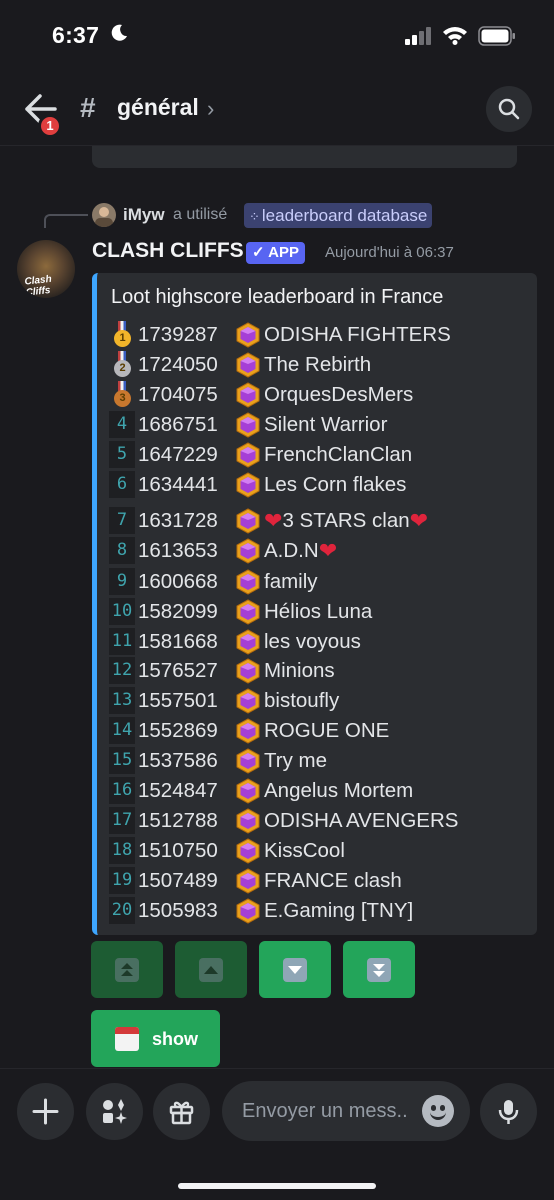 The width and height of the screenshot is (554, 1200). I want to click on bot-avatar: Clash Cliffs, so click(46, 269).